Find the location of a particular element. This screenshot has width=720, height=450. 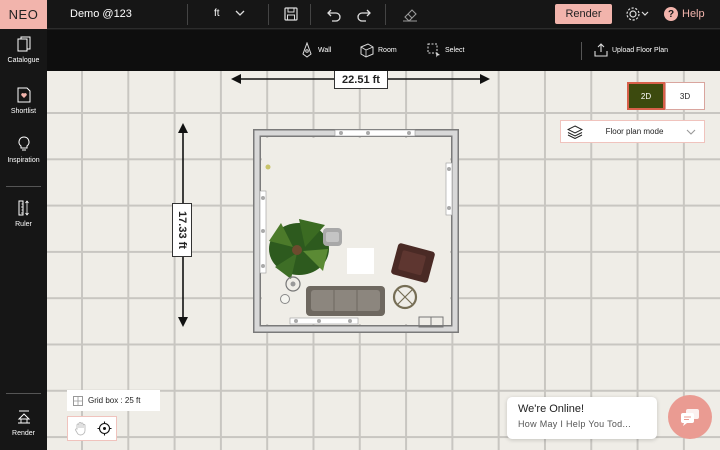

top-bar: NEO Demo @123 ft Render ? Help is located at coordinates (360, 14).